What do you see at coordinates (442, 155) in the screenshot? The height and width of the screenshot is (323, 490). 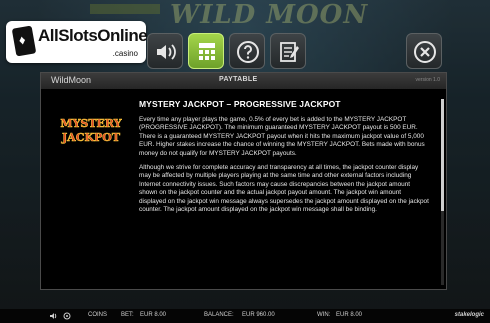 I see `scrollbar-thumb` at bounding box center [442, 155].